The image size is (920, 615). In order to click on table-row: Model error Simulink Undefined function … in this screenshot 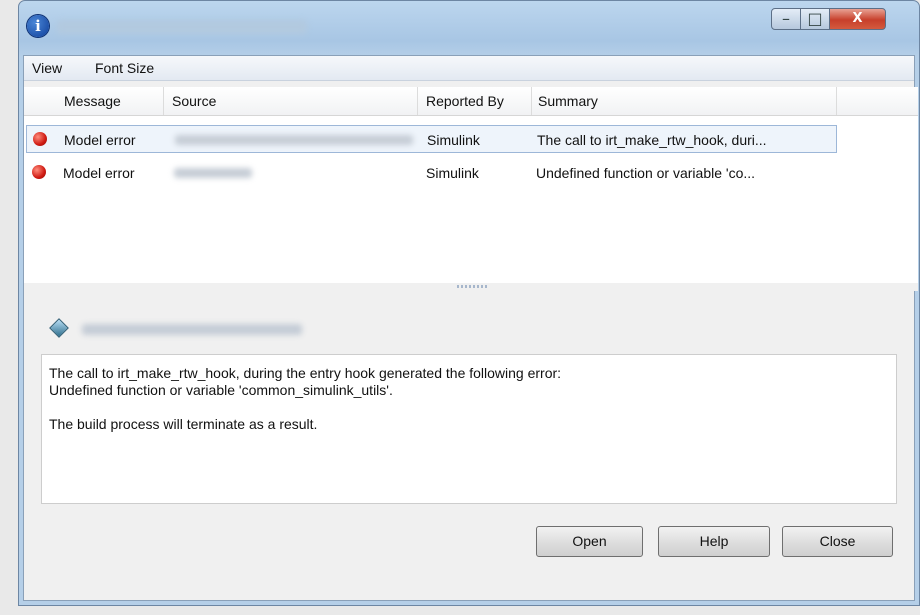, I will do `click(431, 173)`.